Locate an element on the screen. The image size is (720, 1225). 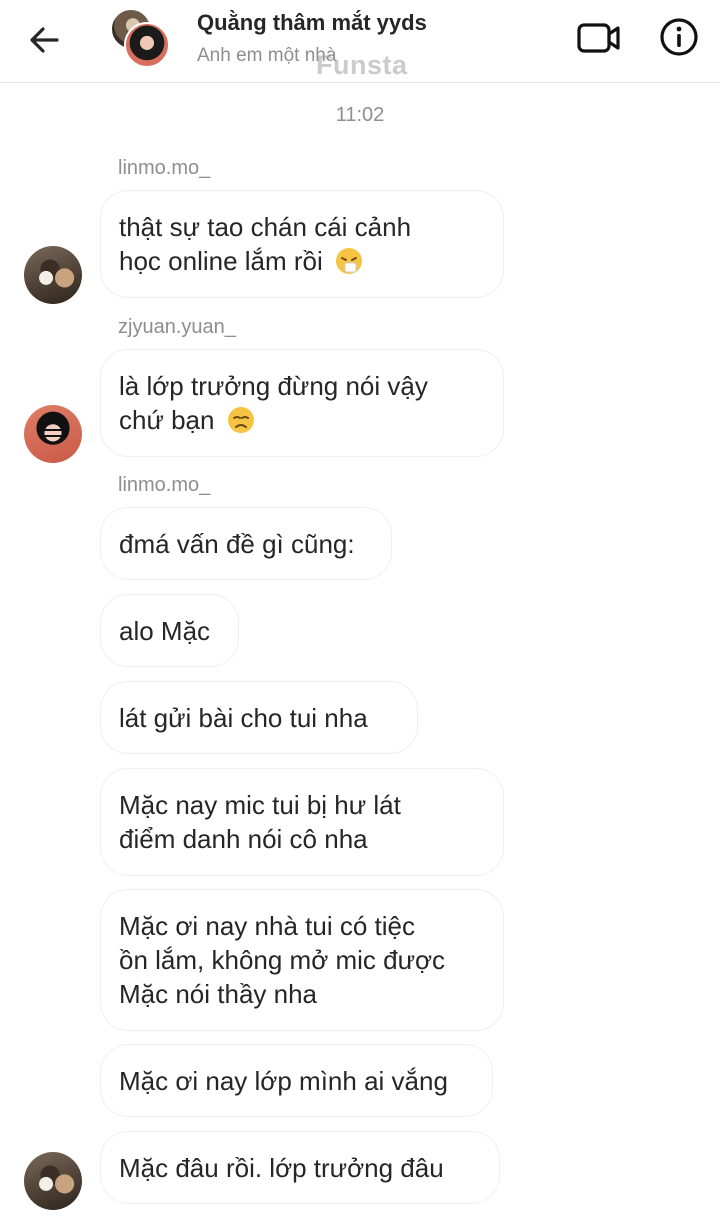
message-timestamp: 11:02 is located at coordinates (360, 115).